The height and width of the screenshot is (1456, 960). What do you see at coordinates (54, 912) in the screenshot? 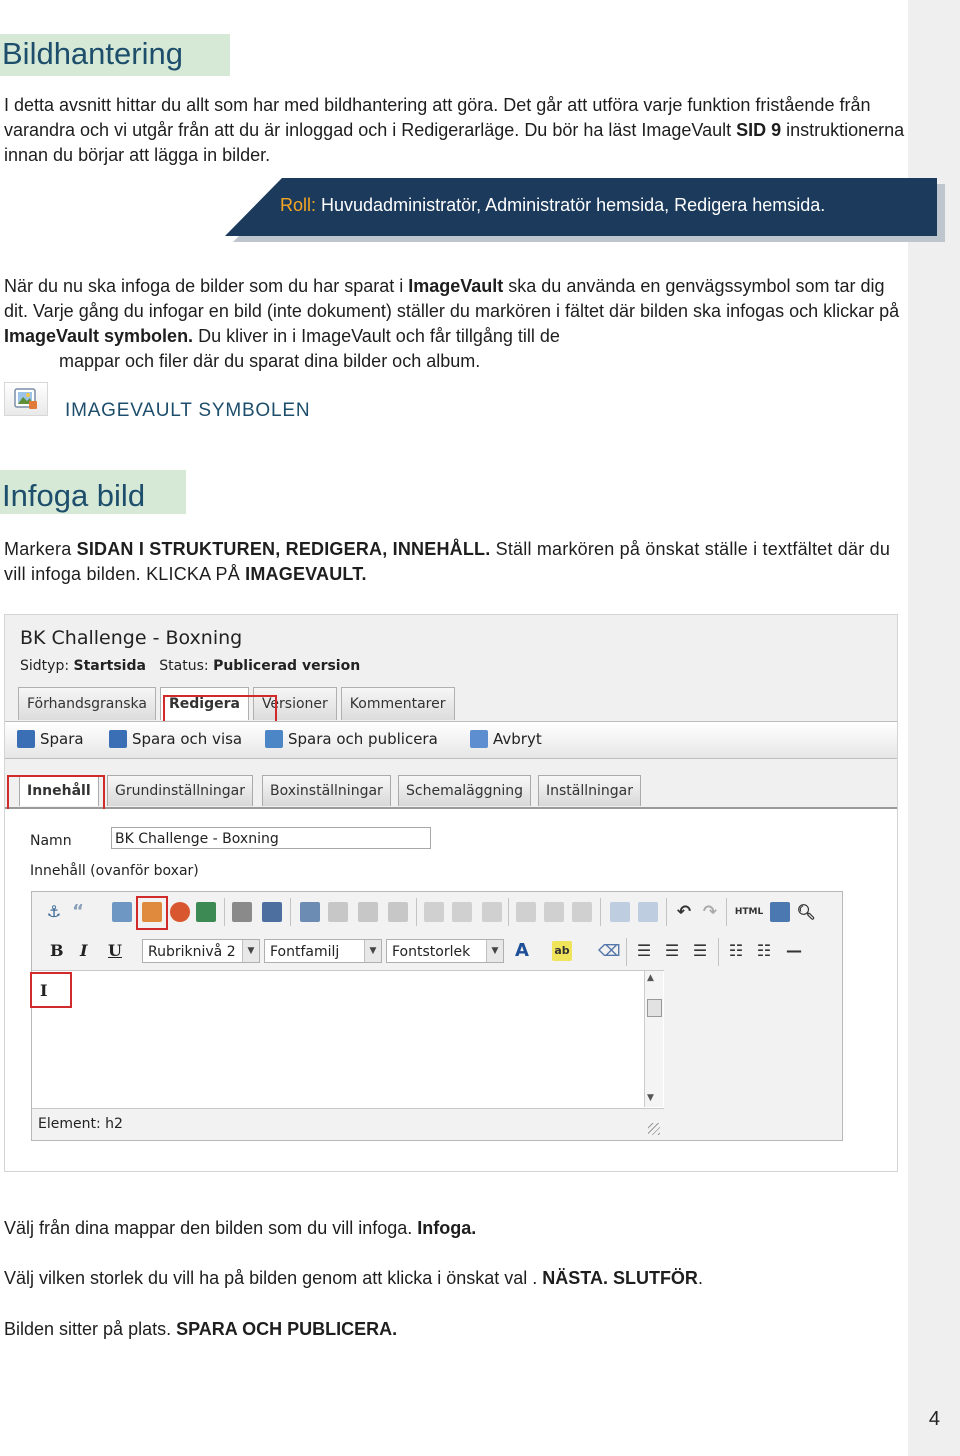
I see `anchor-icon: ⚓` at bounding box center [54, 912].